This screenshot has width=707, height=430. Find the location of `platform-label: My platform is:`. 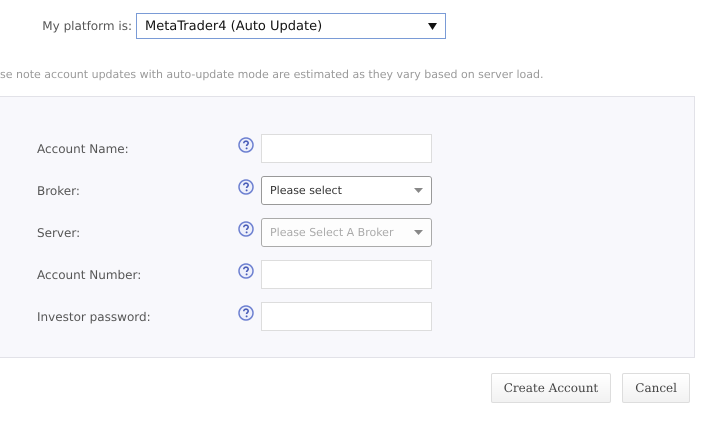

platform-label: My platform is: is located at coordinates (86, 26).